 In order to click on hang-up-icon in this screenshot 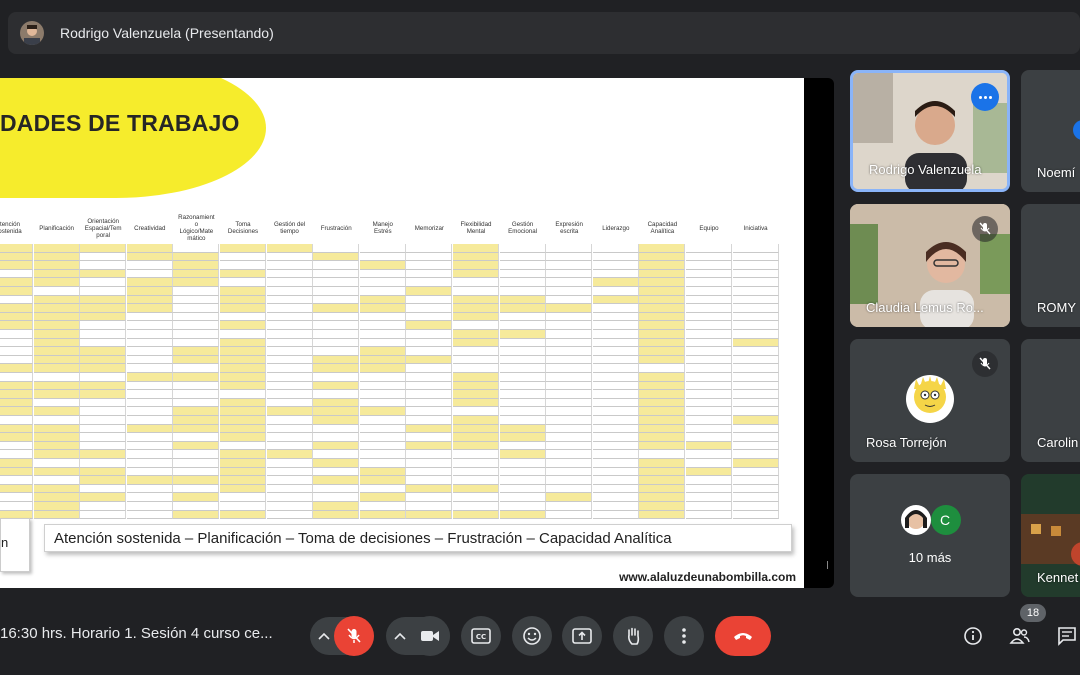, I will do `click(743, 636)`.